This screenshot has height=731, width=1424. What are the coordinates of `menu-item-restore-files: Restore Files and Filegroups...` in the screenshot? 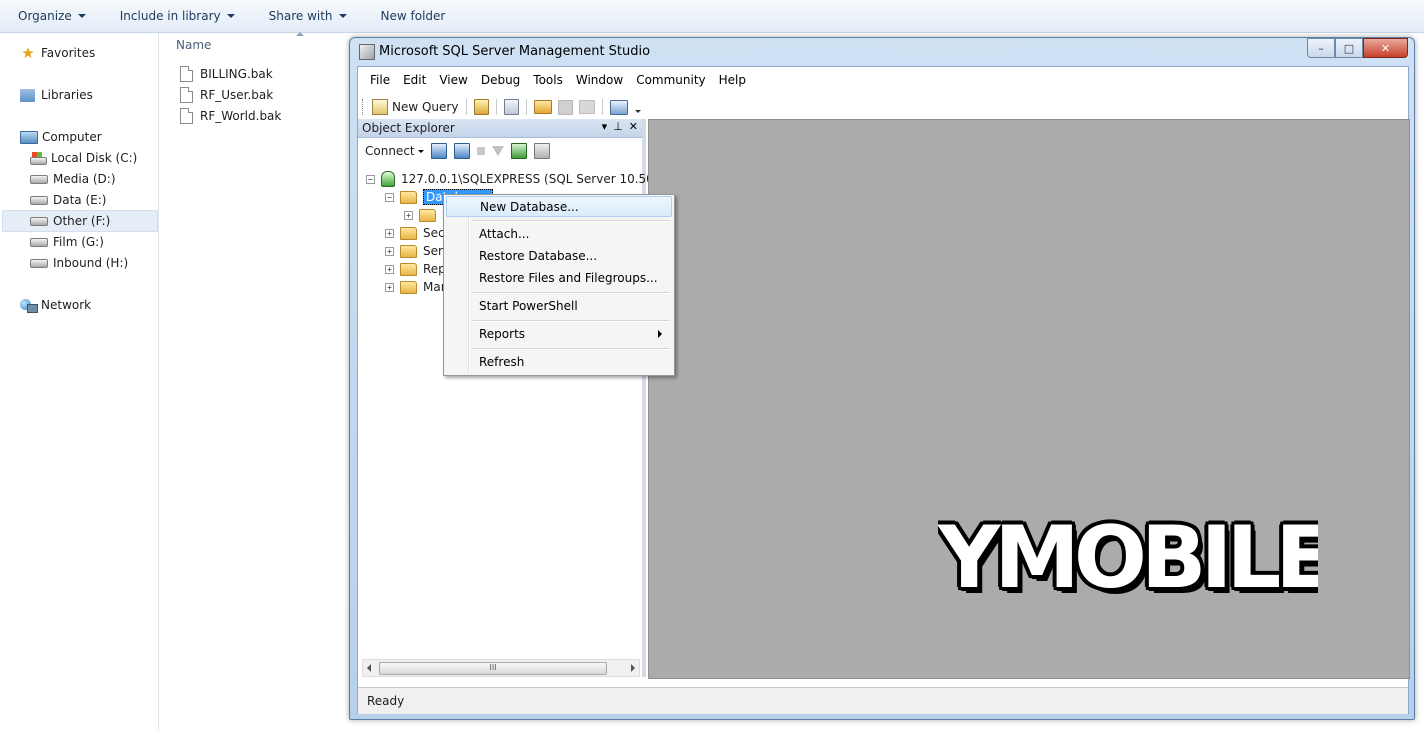 It's located at (558, 278).